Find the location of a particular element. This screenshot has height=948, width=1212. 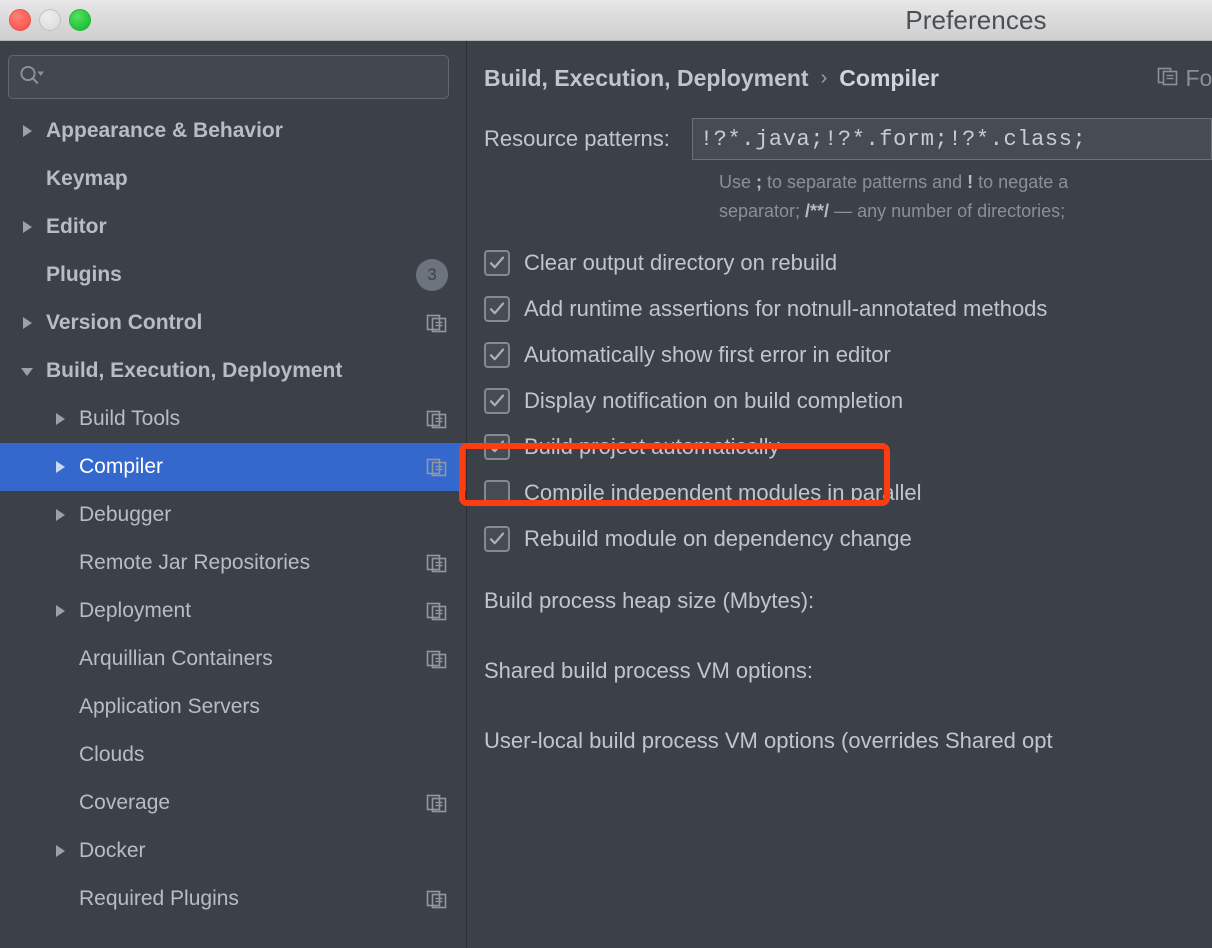

sidebar-item-build-execution-deployment: Build, Execution, Deployment is located at coordinates (233, 371).